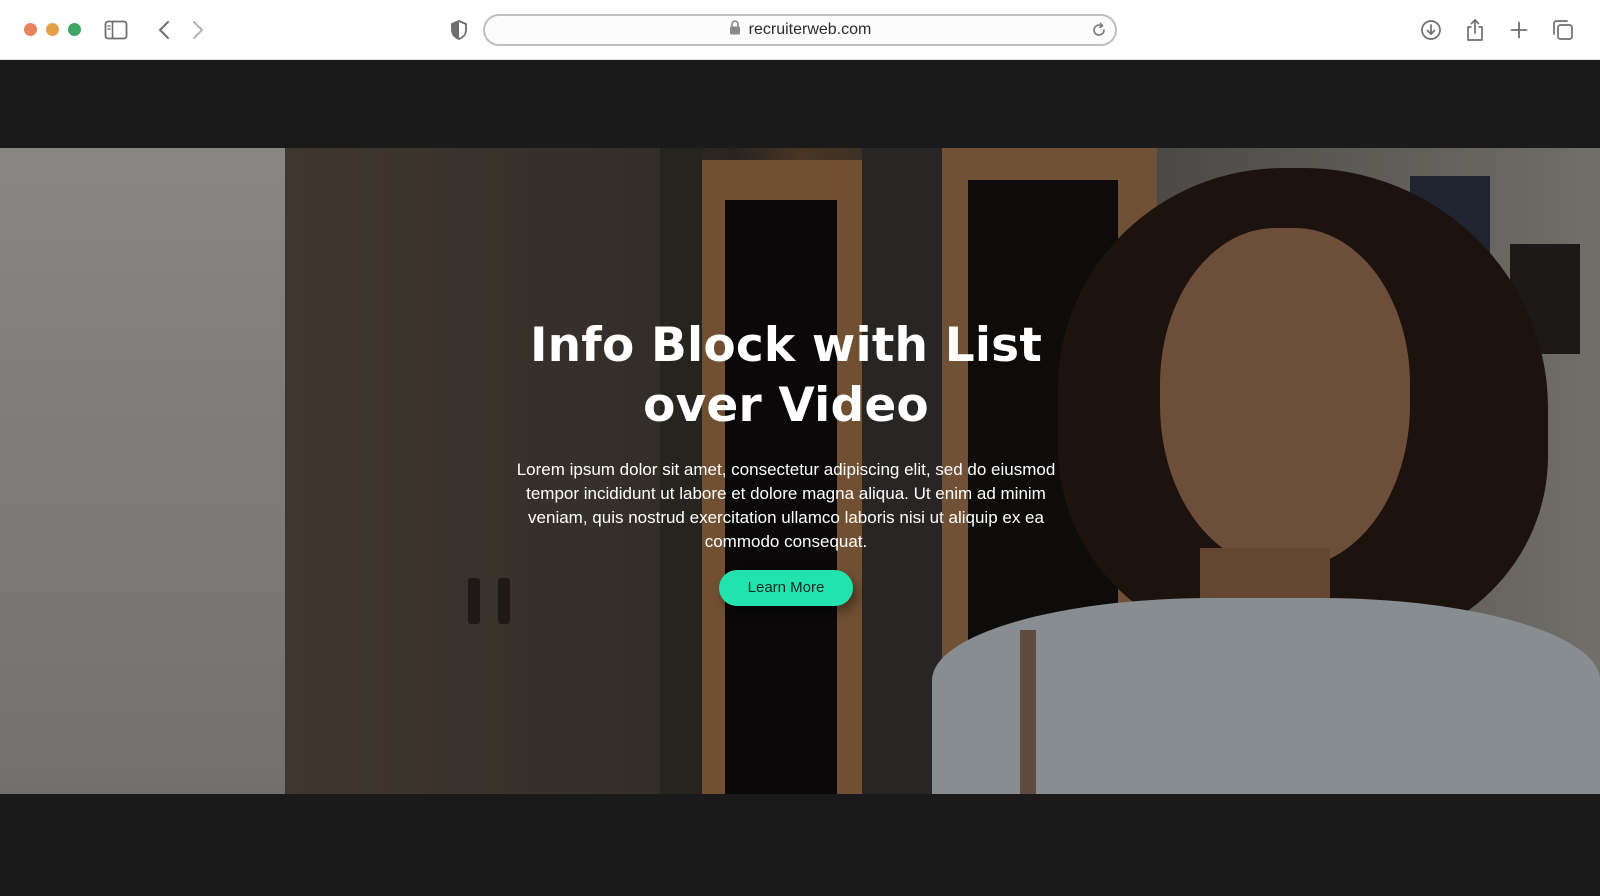 The width and height of the screenshot is (1600, 896). I want to click on tabs-overview-icon, so click(1563, 30).